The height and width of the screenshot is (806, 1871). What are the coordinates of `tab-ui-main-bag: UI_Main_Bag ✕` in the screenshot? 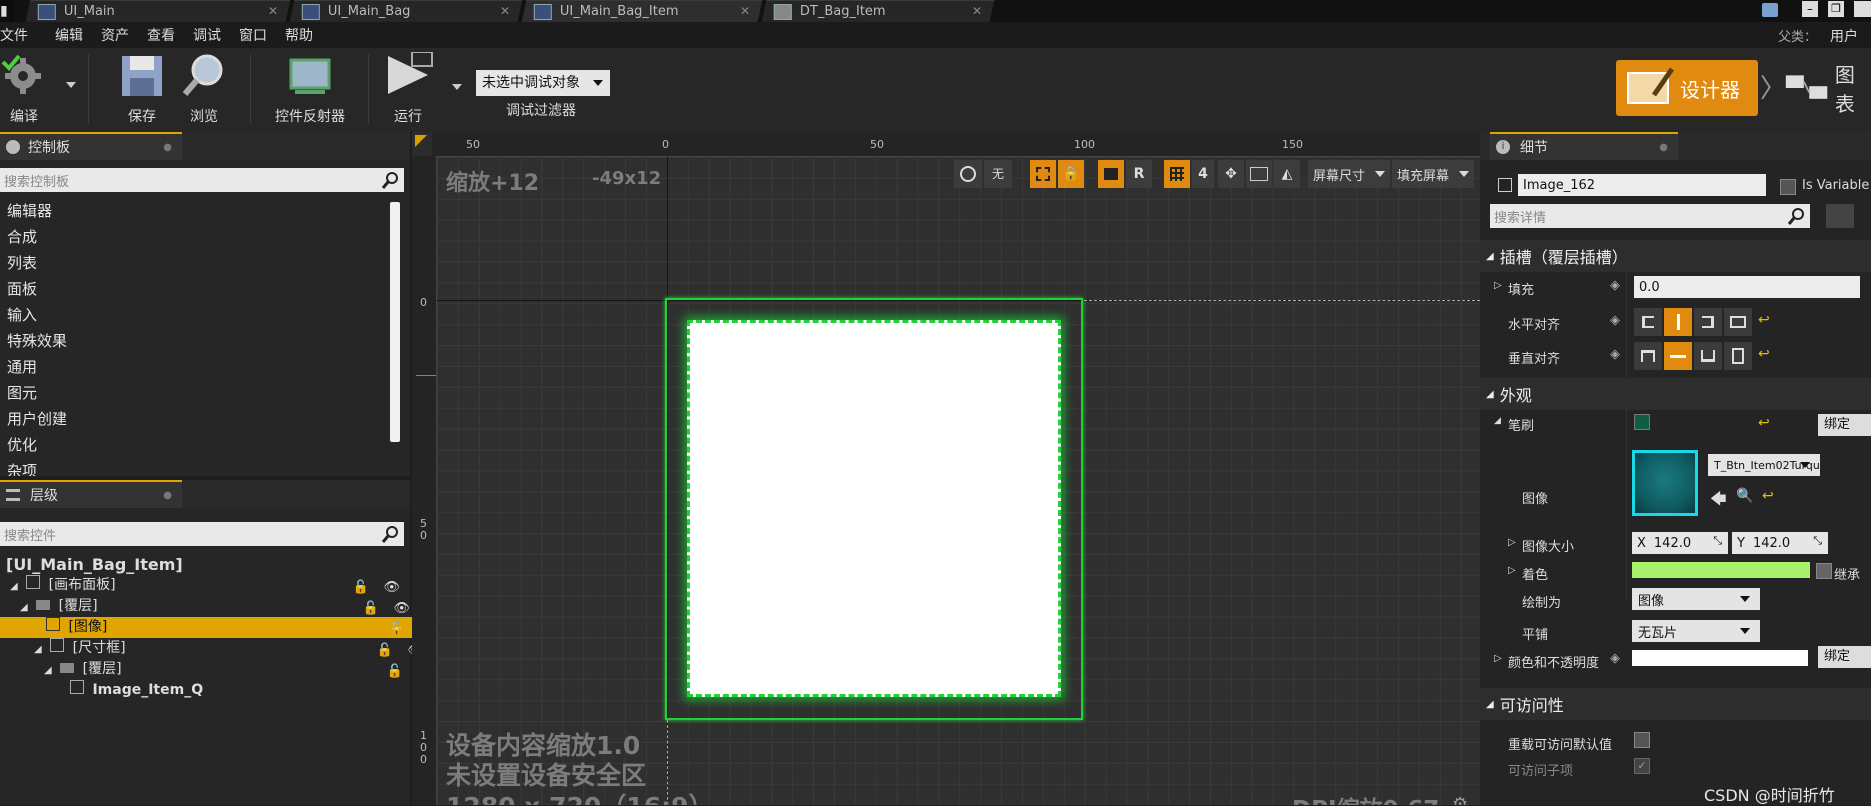 It's located at (406, 11).